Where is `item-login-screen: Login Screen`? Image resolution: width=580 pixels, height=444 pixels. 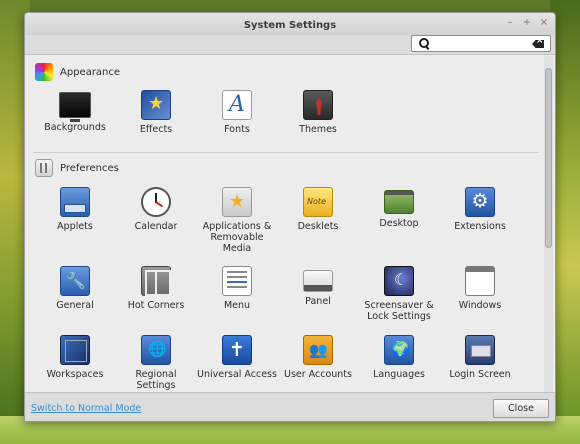
item-login-screen: Login Screen is located at coordinates (480, 357).